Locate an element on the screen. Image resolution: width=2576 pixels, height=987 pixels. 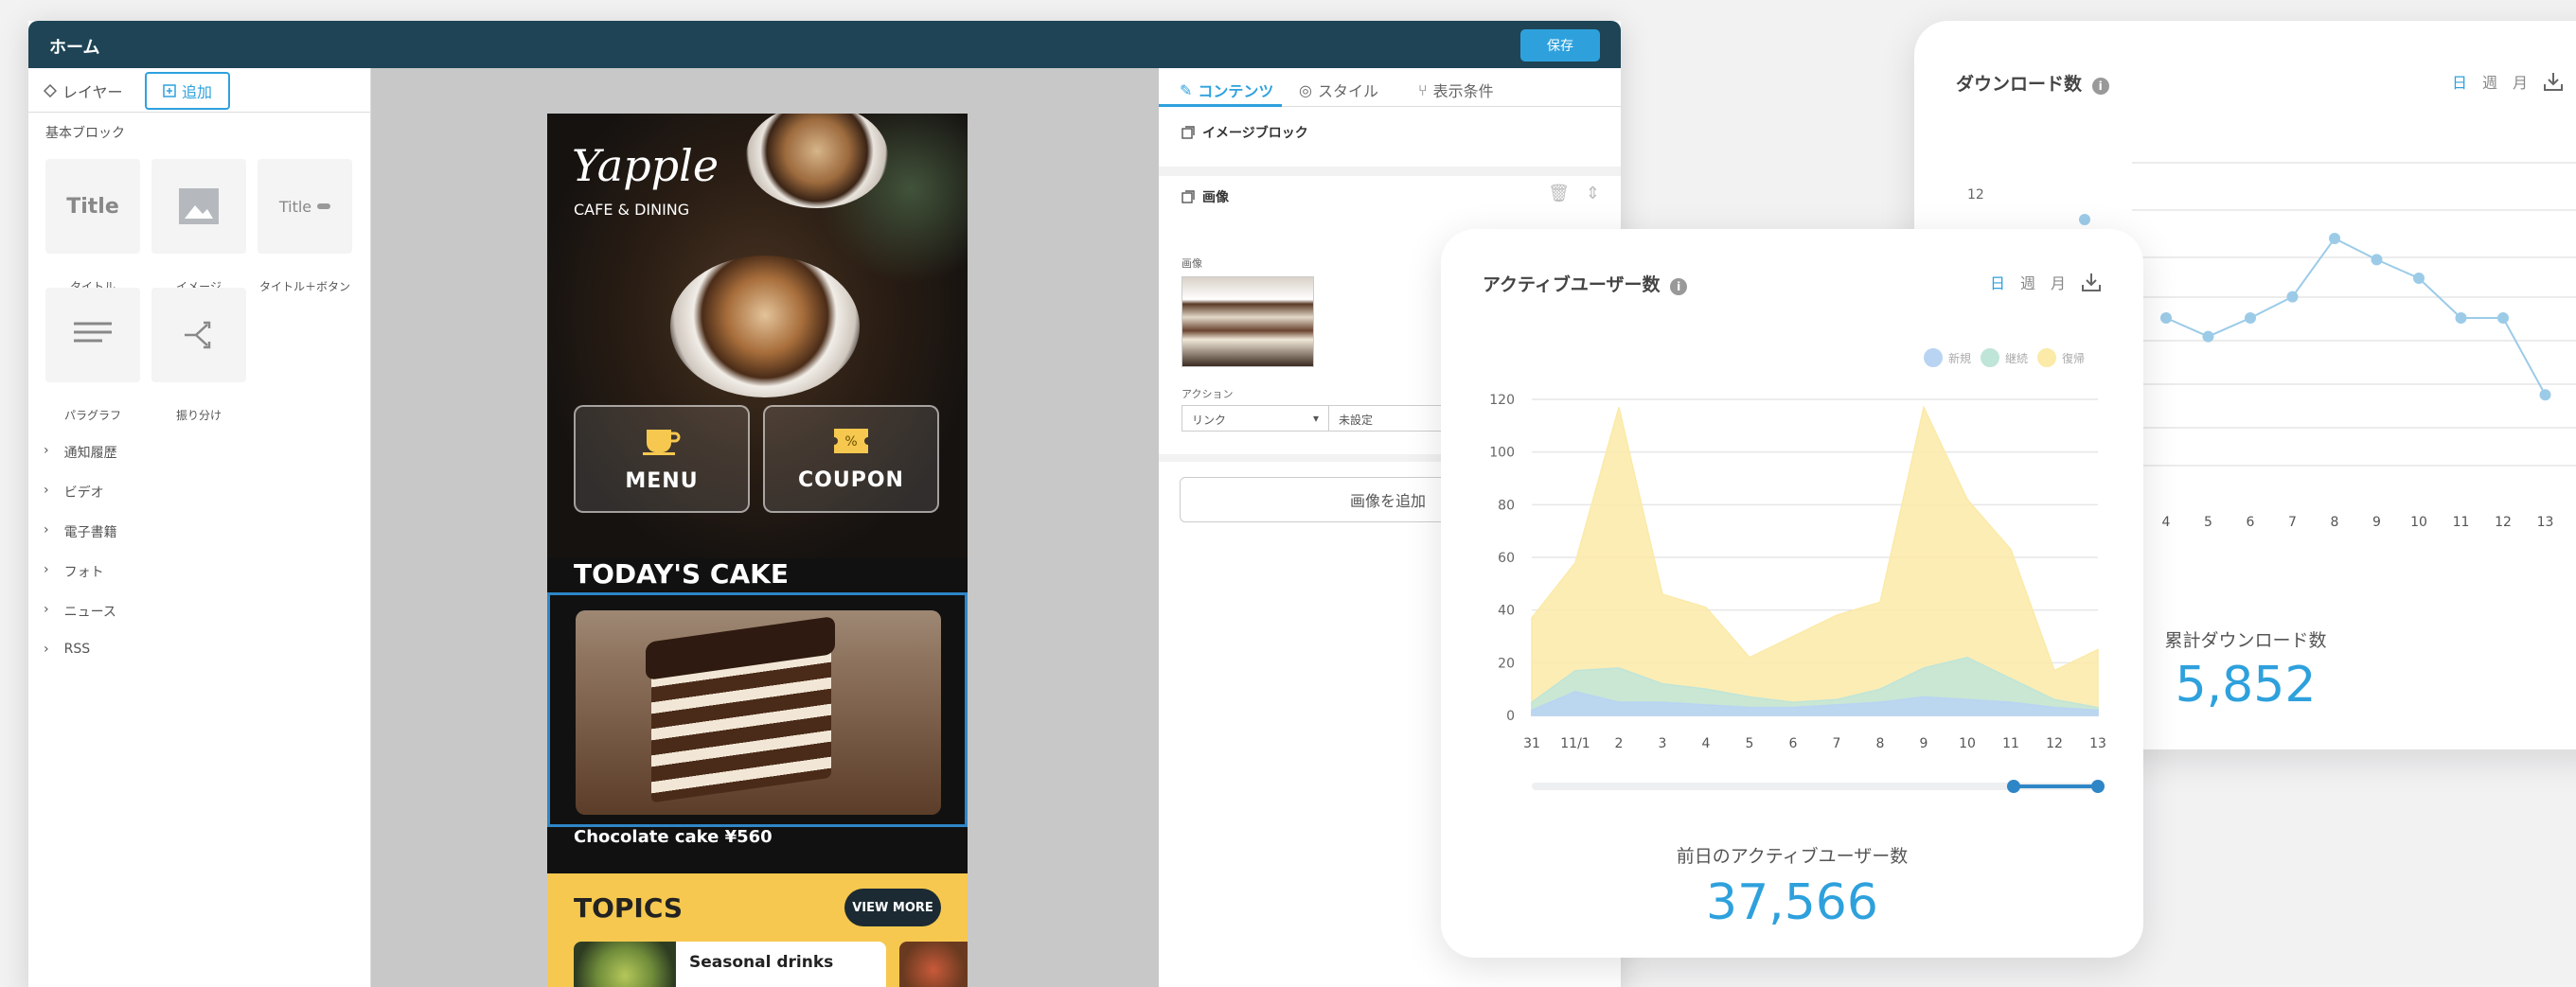
y-tick-label: 120 is located at coordinates (1502, 400).